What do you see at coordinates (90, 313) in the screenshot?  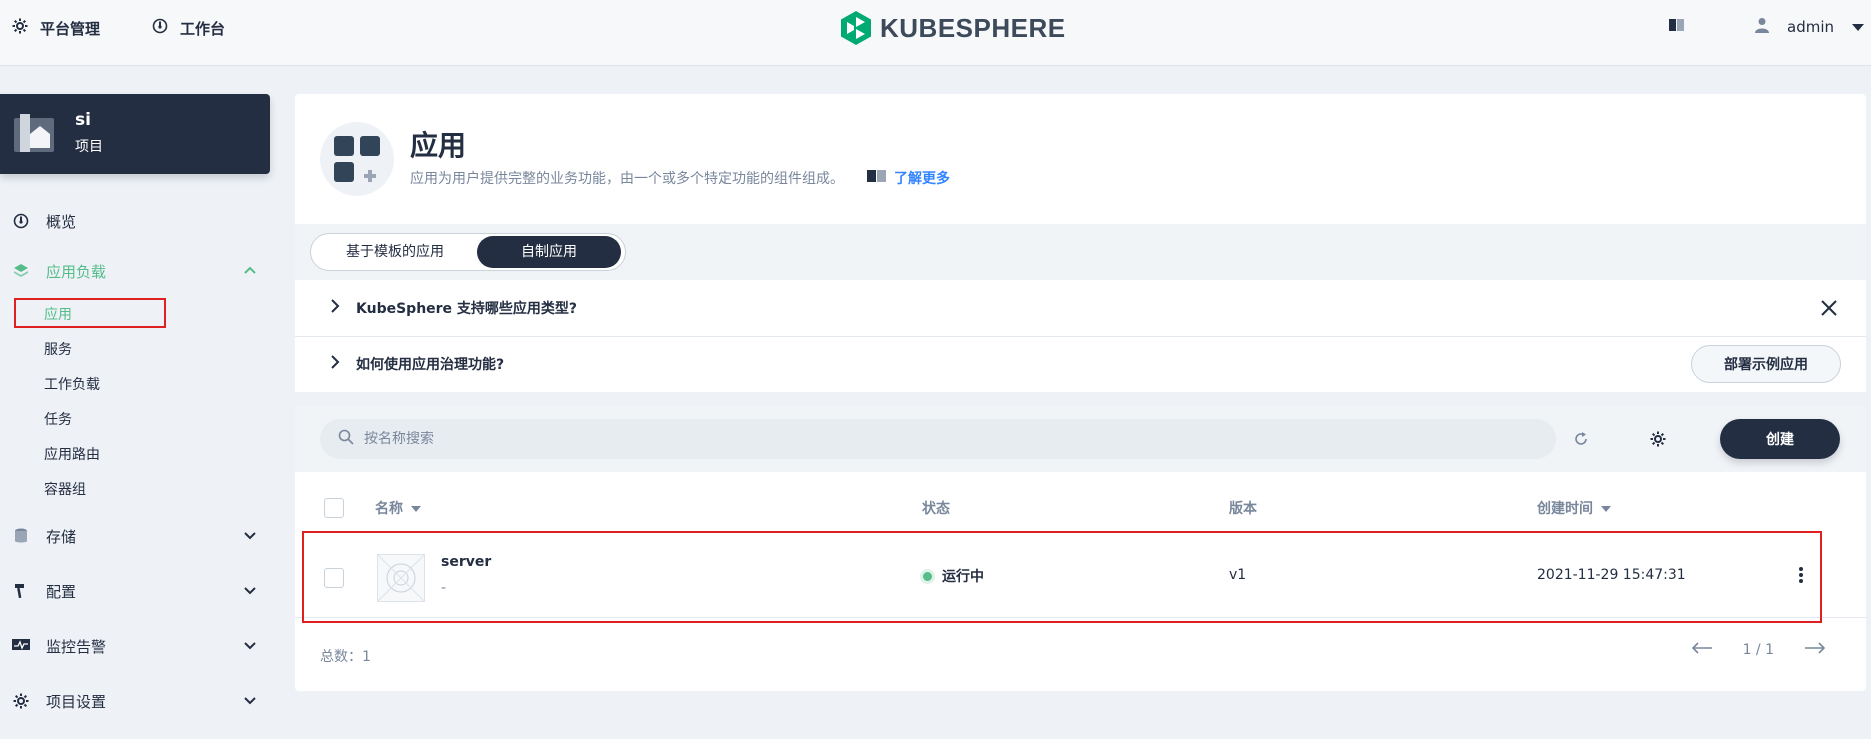 I see `highlight-box-sidebar` at bounding box center [90, 313].